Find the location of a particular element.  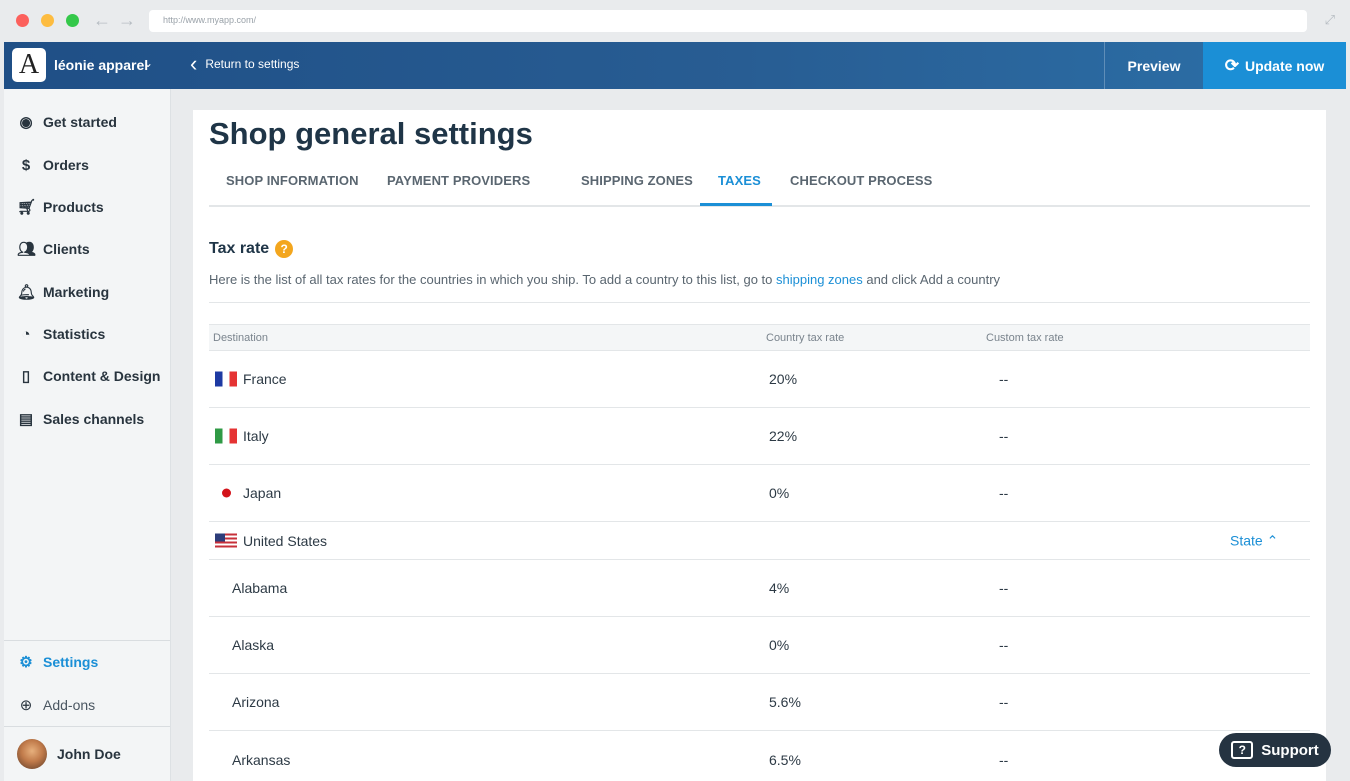

state-tax-rate: 0% is located at coordinates (779, 645).